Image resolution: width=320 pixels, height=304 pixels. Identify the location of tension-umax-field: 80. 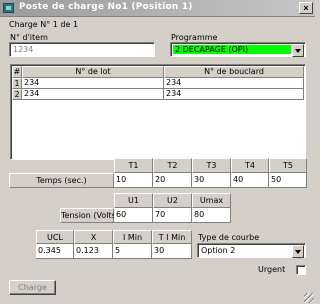
(211, 215).